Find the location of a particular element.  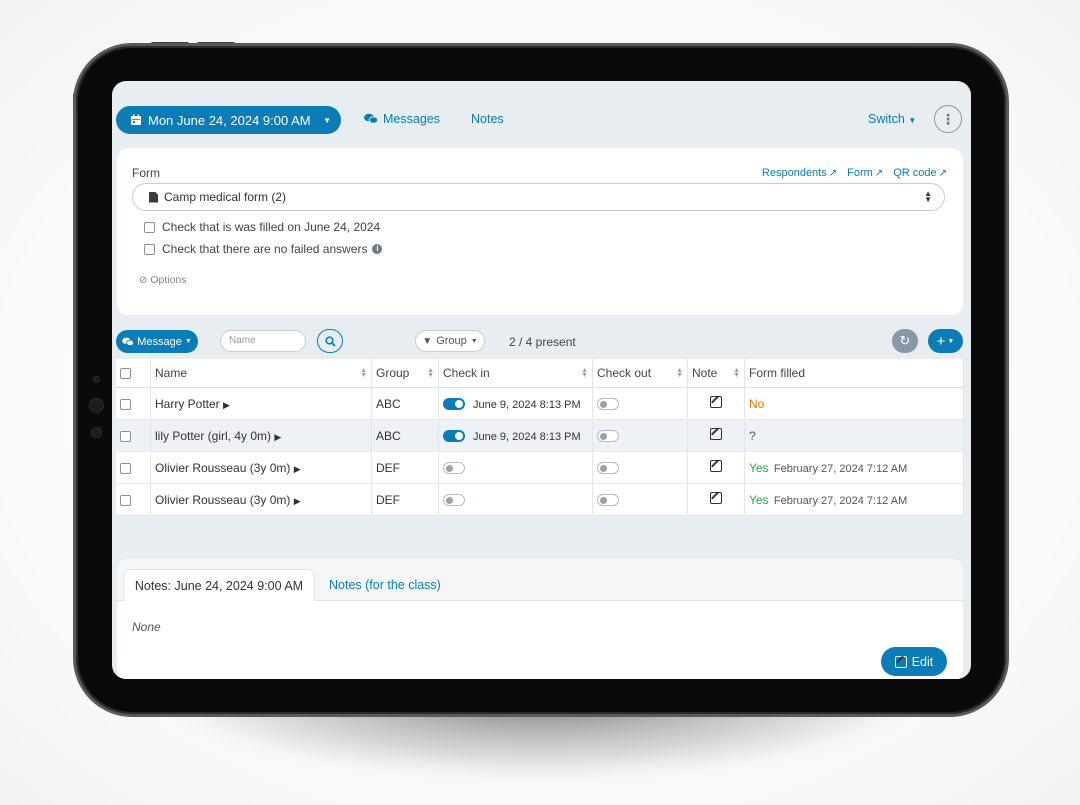

comments-icon is located at coordinates (128, 341).